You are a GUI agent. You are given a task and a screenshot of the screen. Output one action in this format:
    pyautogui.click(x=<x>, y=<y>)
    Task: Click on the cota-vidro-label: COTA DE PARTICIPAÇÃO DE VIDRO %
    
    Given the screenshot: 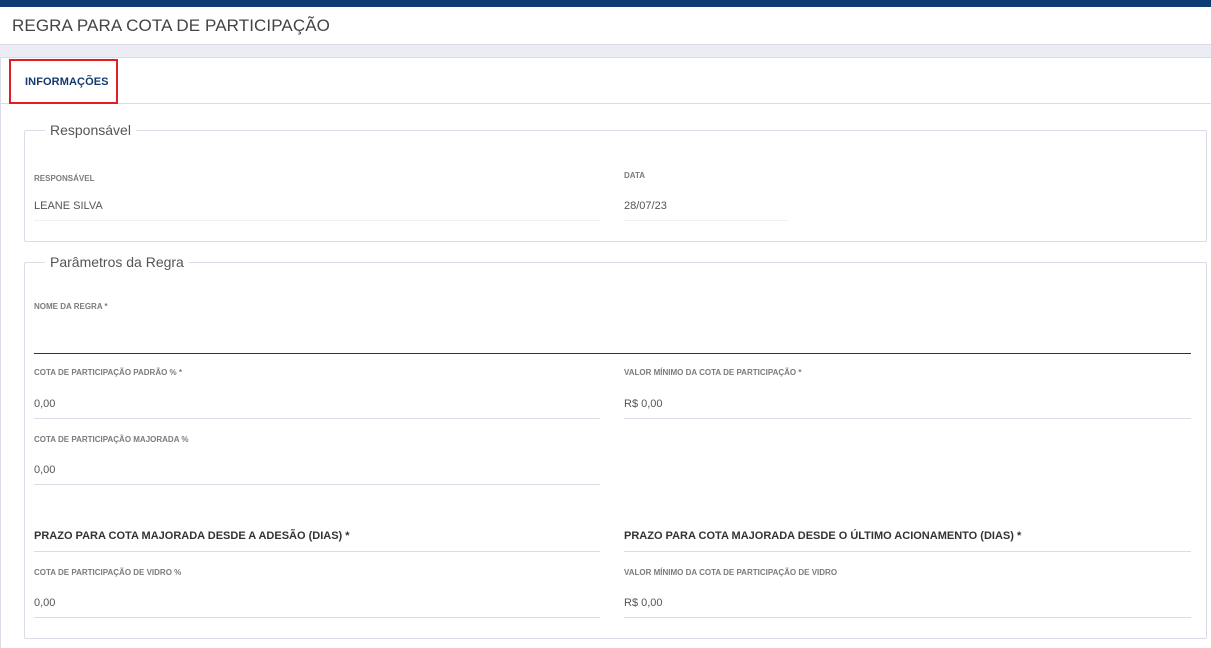 What is the action you would take?
    pyautogui.click(x=108, y=572)
    